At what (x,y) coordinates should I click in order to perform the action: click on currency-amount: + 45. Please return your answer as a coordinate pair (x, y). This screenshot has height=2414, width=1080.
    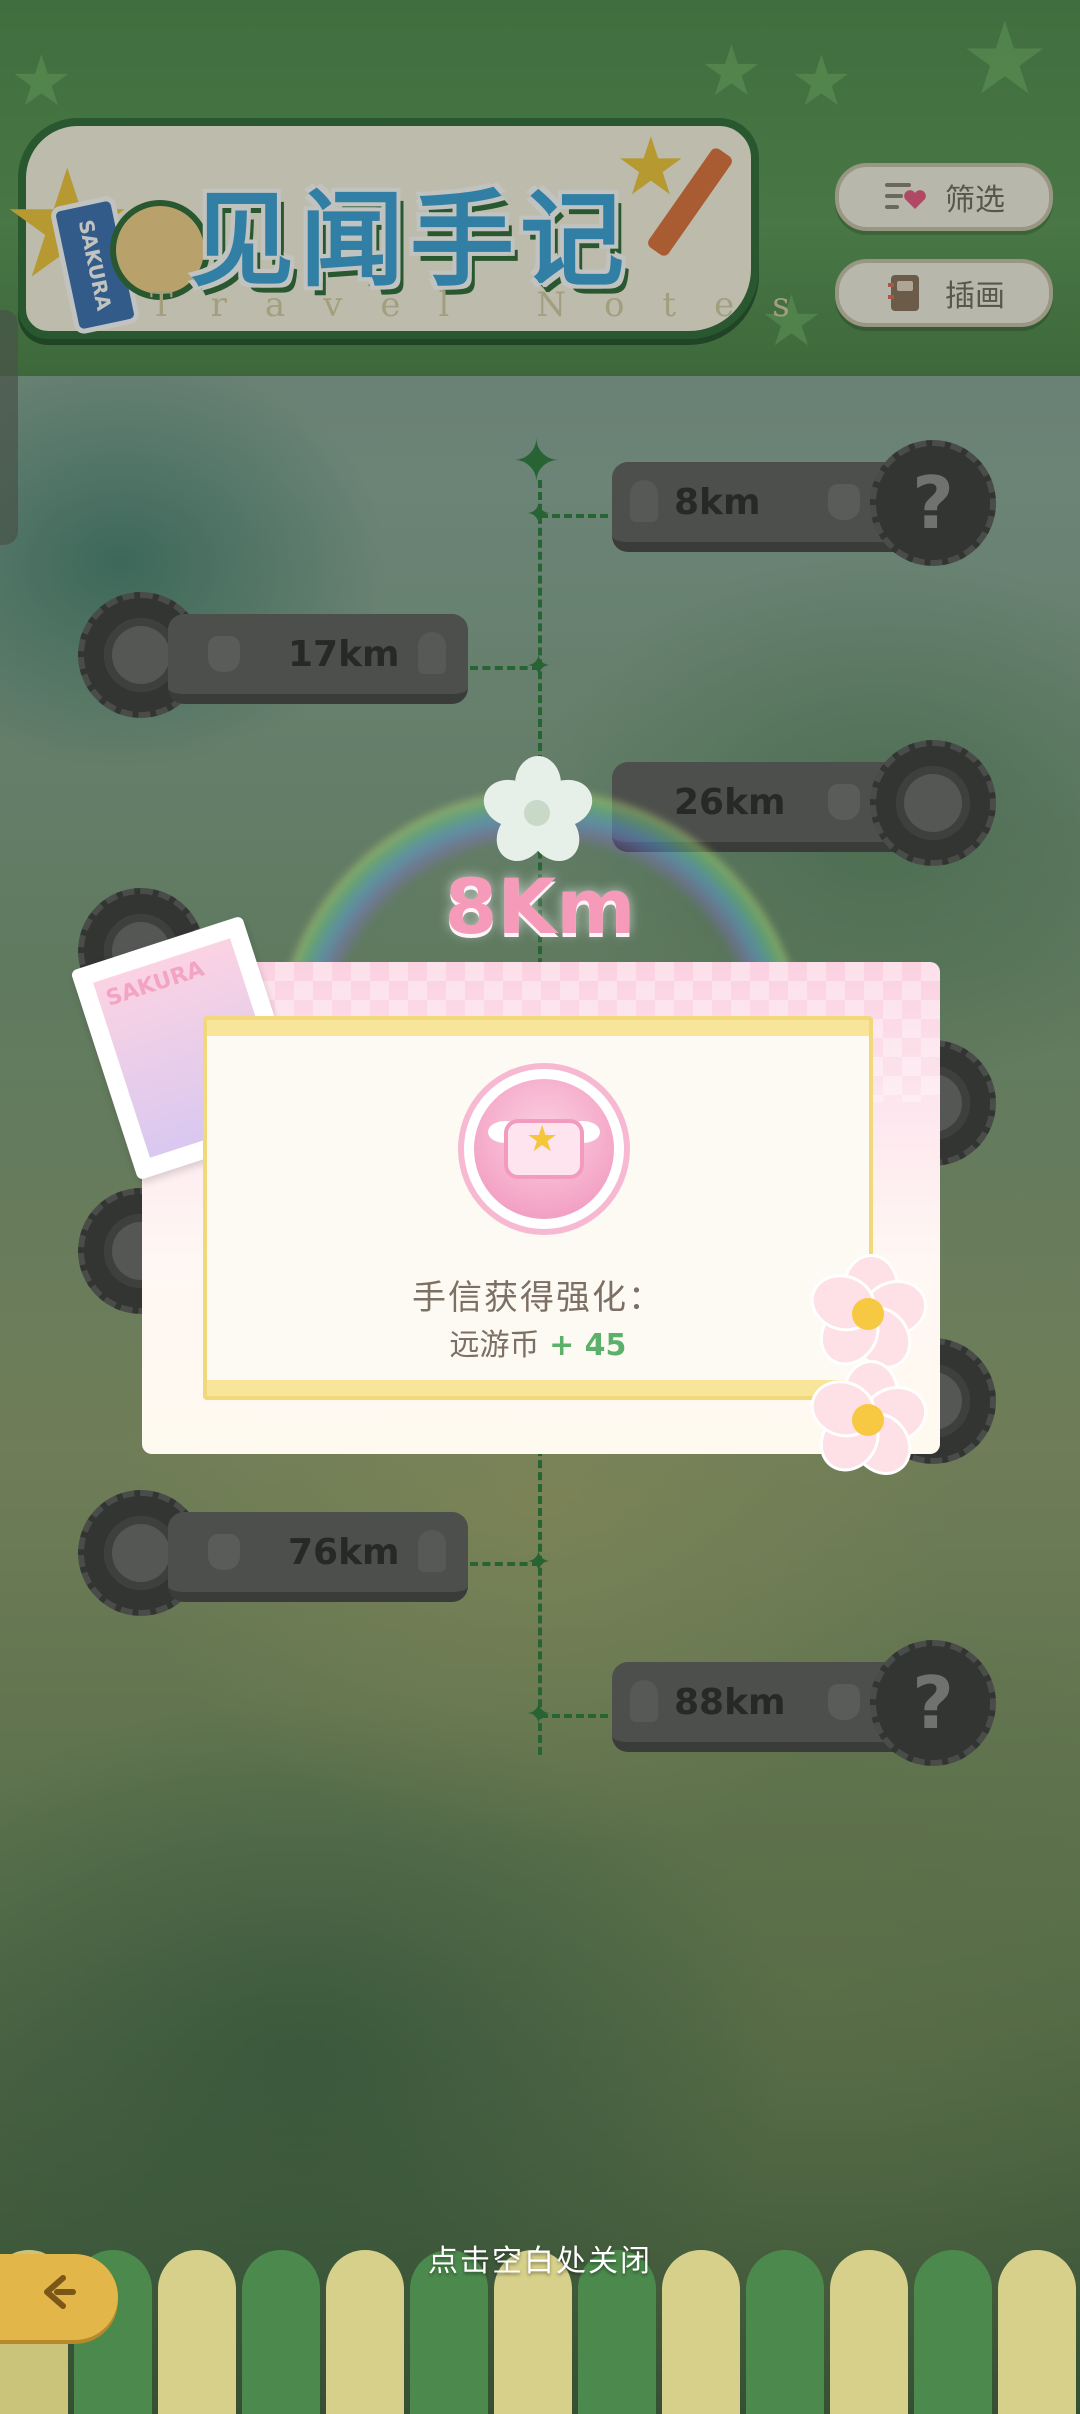
    Looking at the image, I should click on (588, 1345).